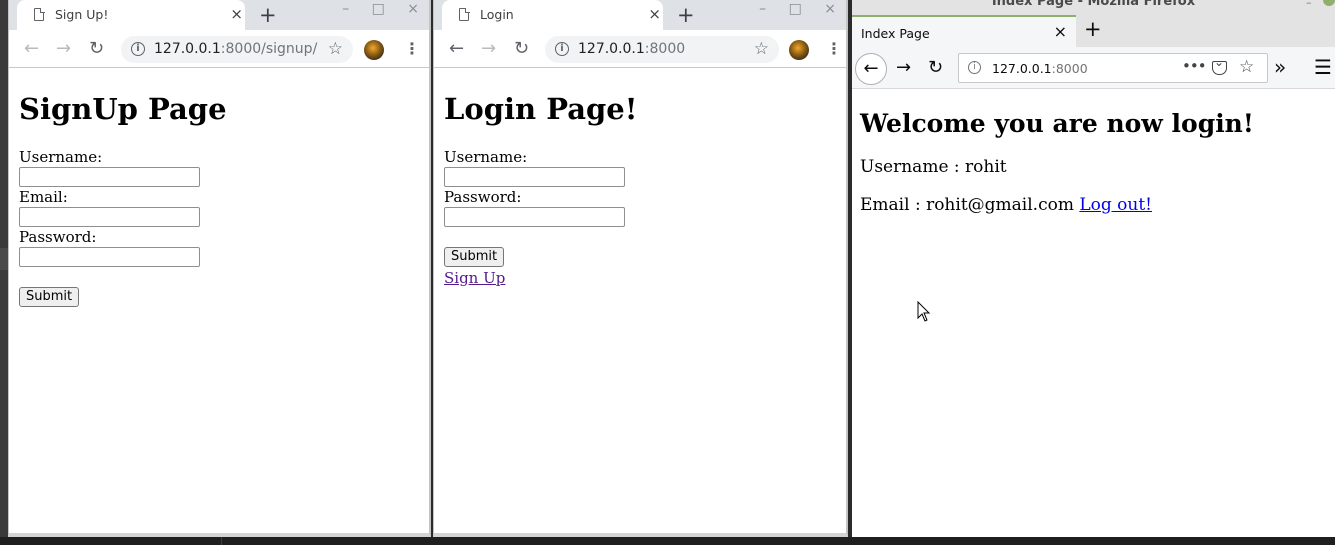 The height and width of the screenshot is (545, 1335). What do you see at coordinates (221, 541) in the screenshot?
I see `taskbar-divider` at bounding box center [221, 541].